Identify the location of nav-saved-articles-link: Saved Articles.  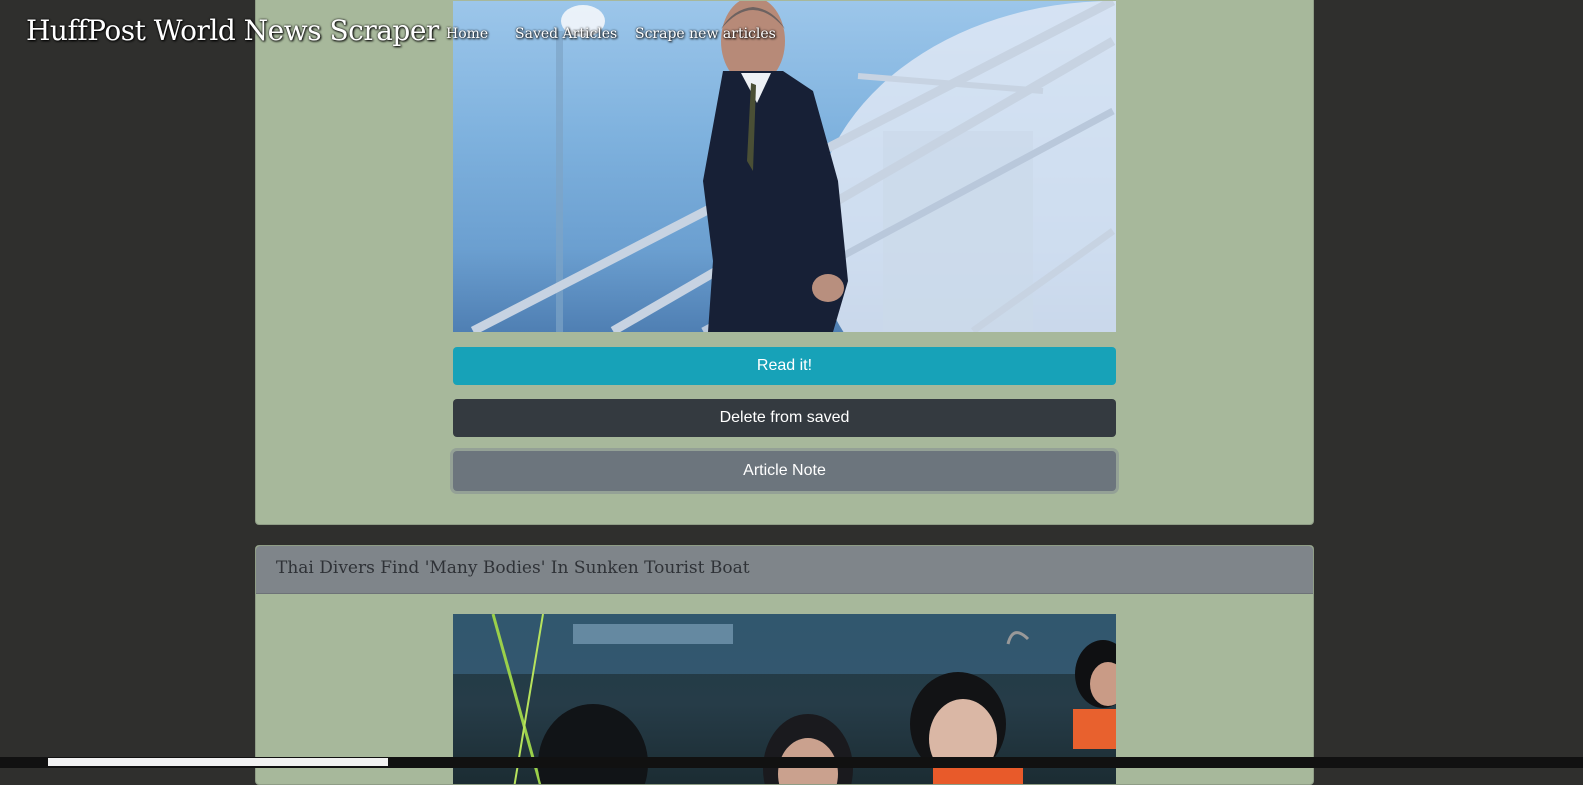
(566, 34).